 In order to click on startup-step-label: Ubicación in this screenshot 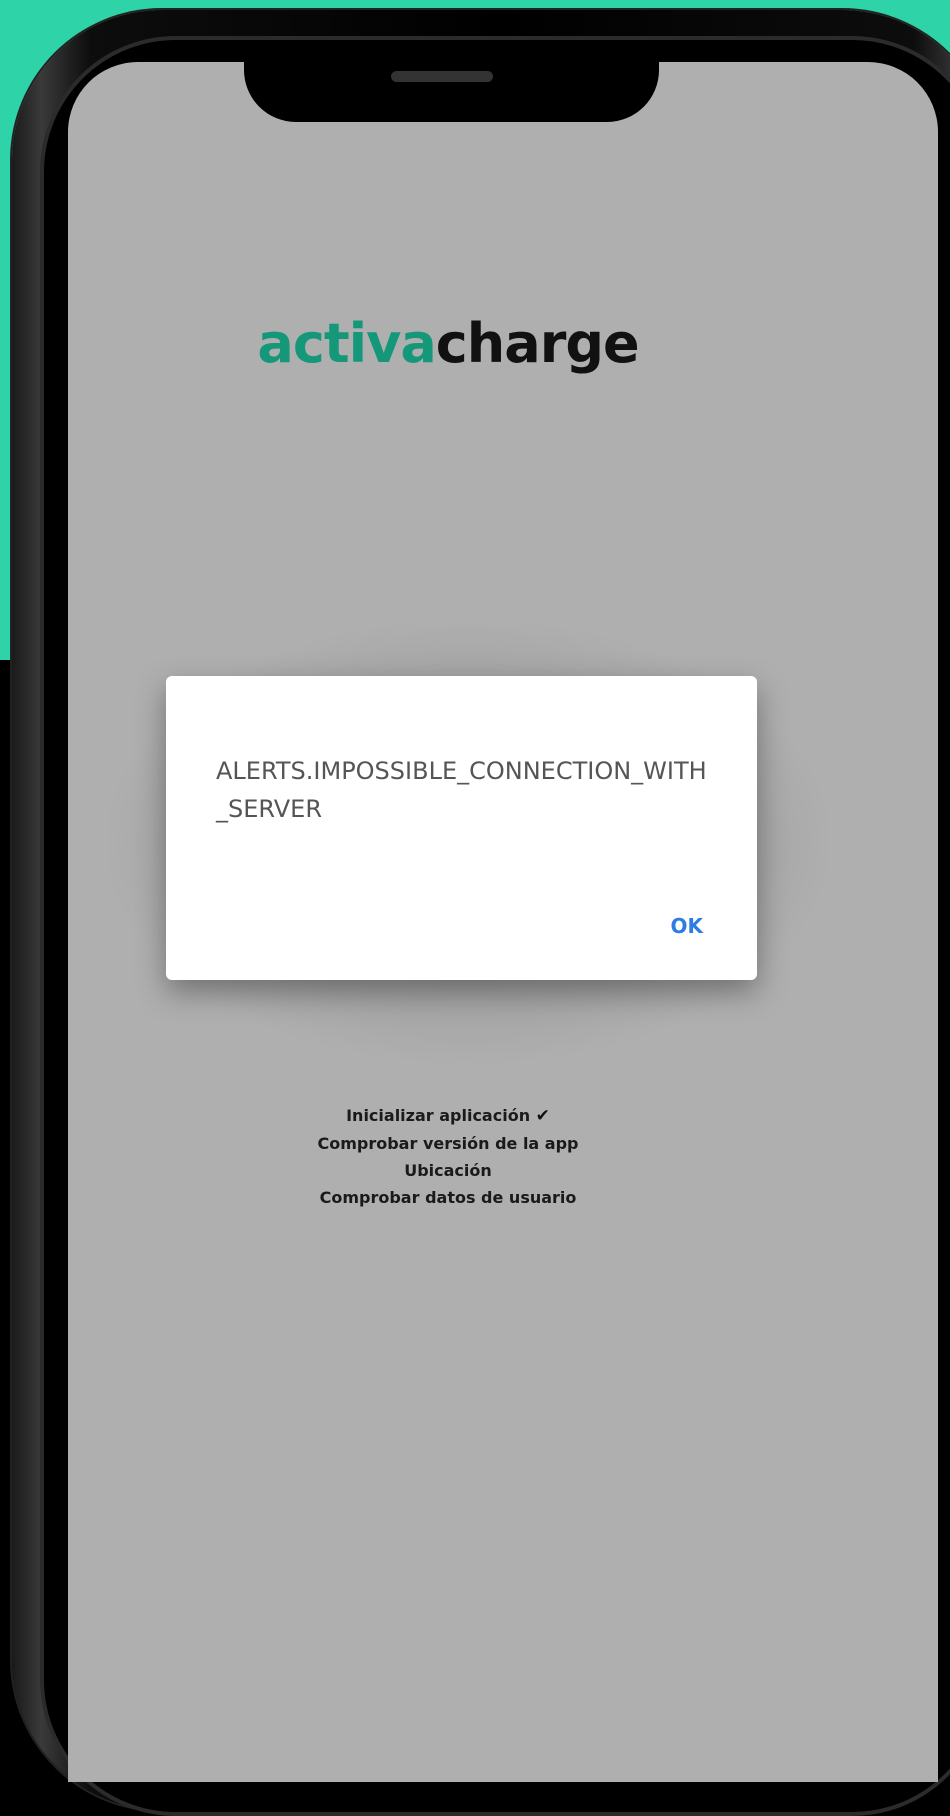, I will do `click(448, 1170)`.